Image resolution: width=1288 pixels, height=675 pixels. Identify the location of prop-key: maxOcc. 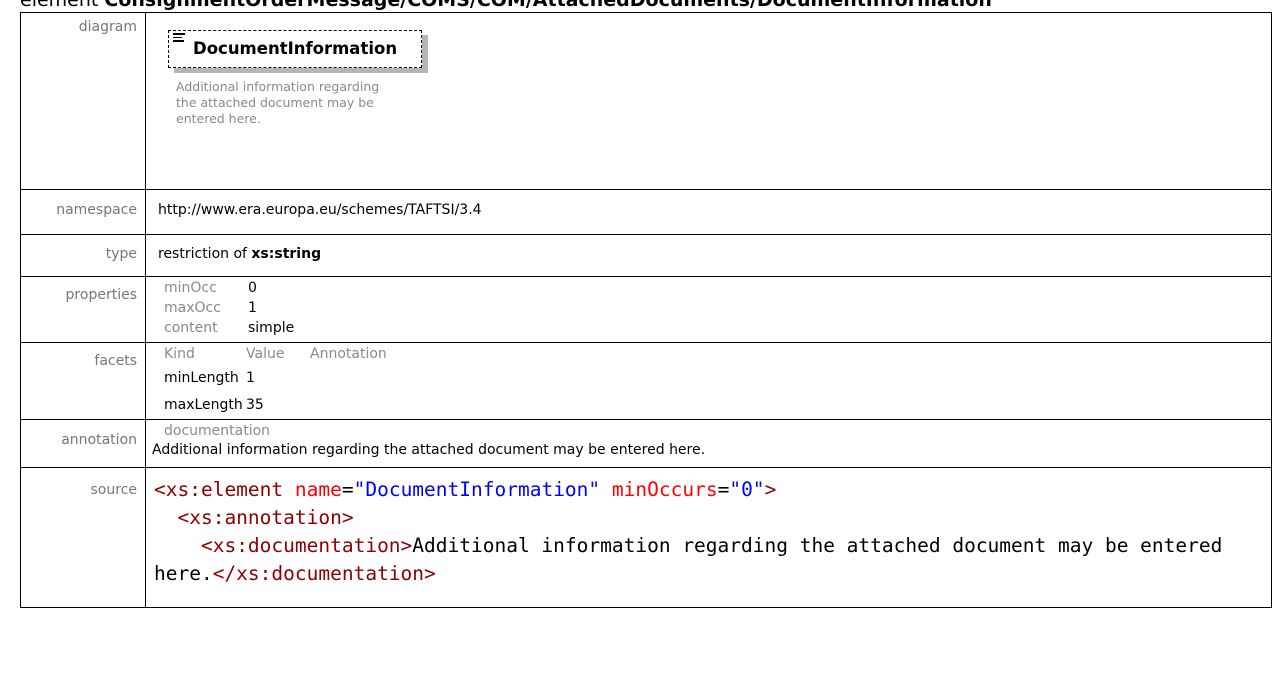
(192, 308).